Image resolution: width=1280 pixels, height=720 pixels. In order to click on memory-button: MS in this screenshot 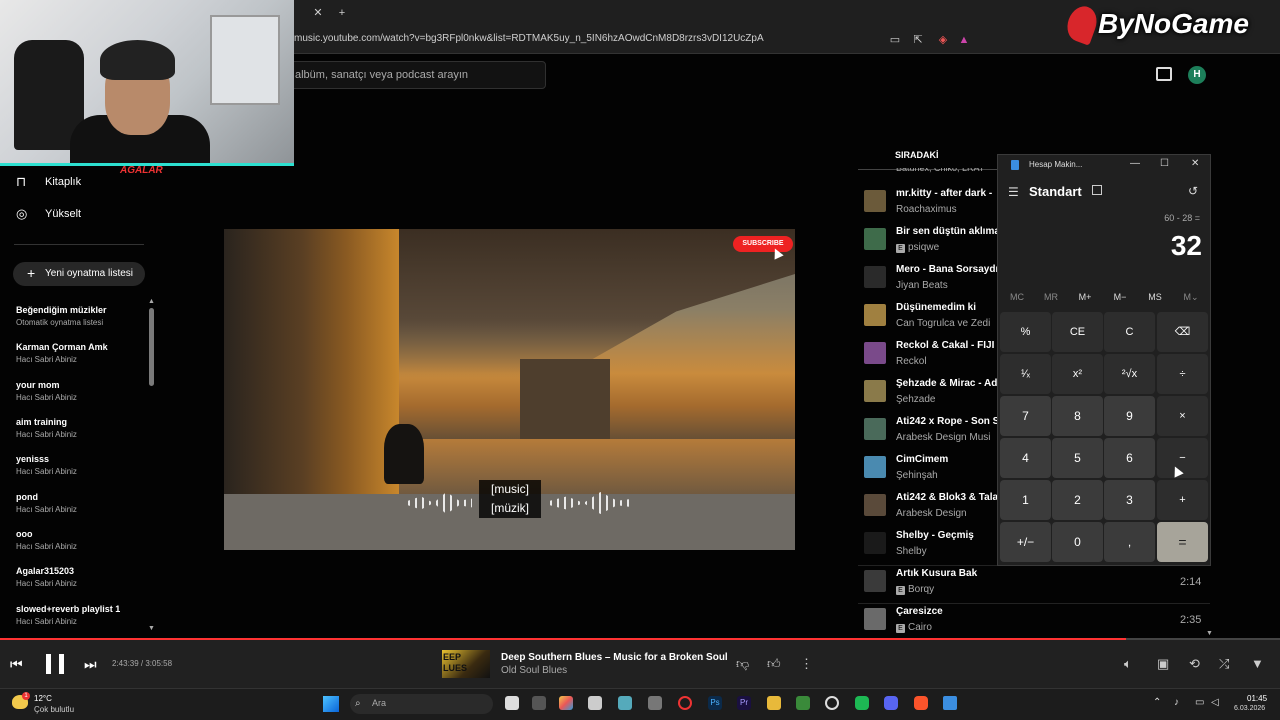, I will do `click(1155, 297)`.